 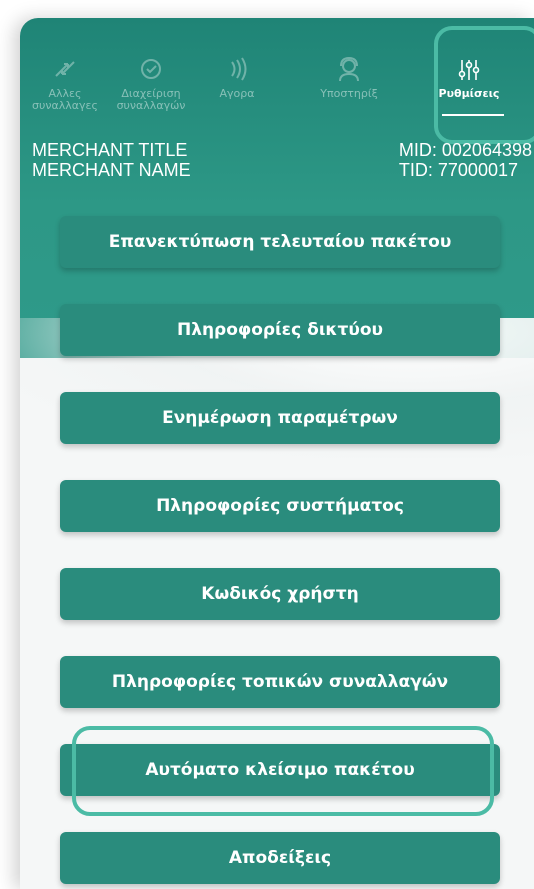 I want to click on settings-tab-highlight, so click(x=484, y=85).